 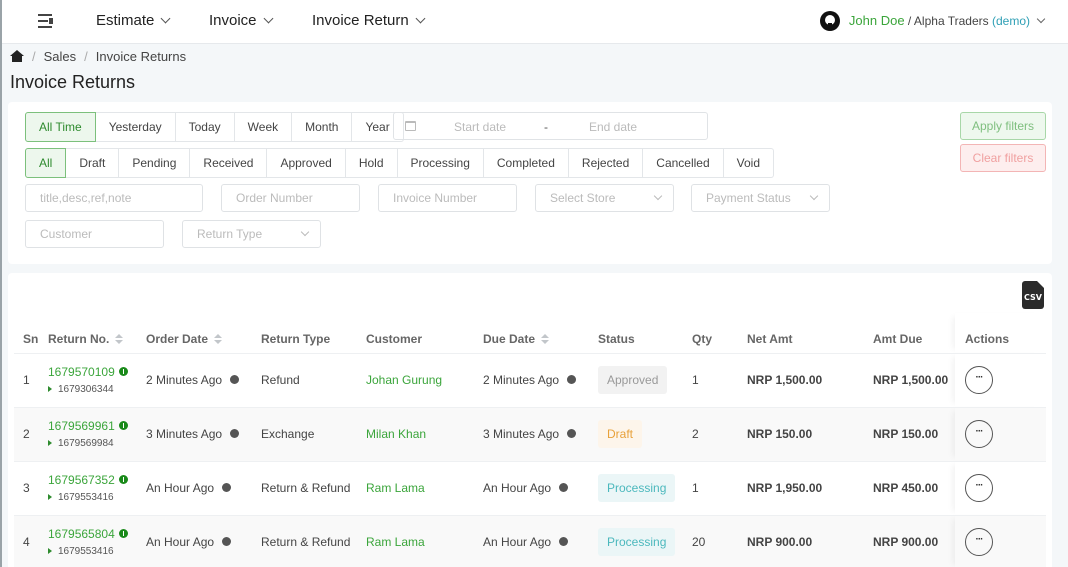 What do you see at coordinates (97, 379) in the screenshot?
I see `cell-return-no: 1679570109 1679306344` at bounding box center [97, 379].